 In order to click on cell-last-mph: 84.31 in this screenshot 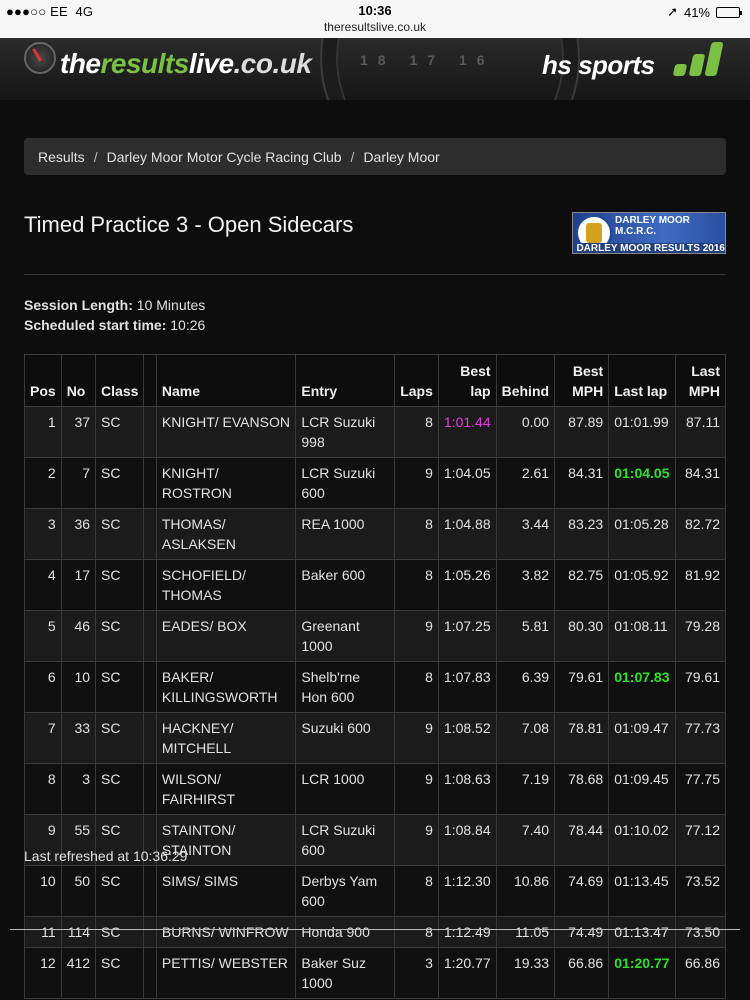, I will do `click(700, 483)`.